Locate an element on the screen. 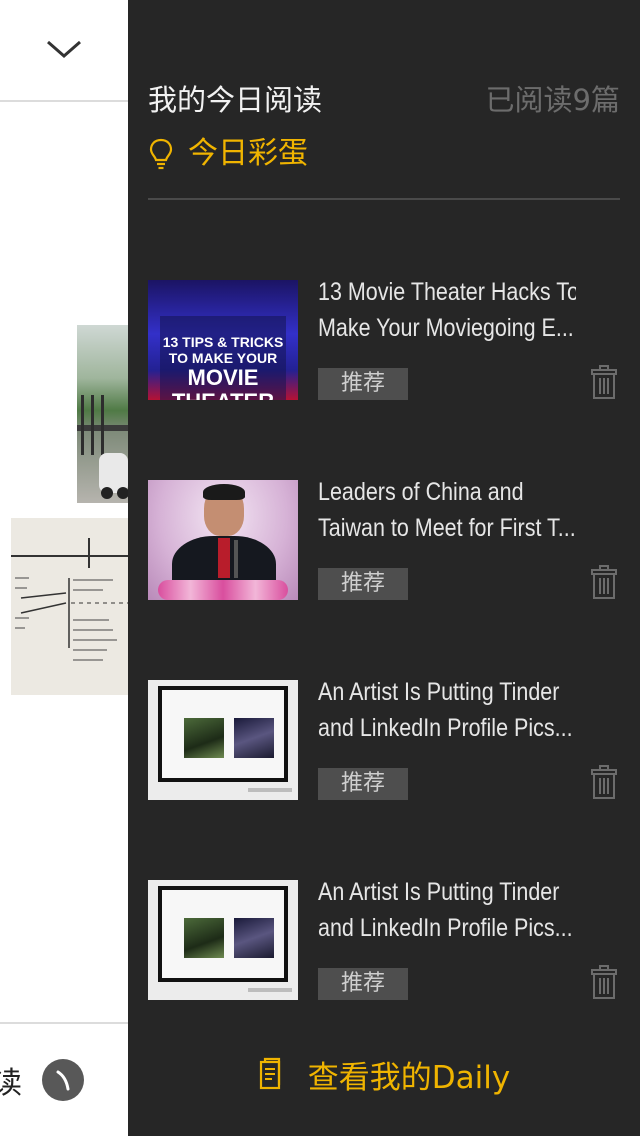 The height and width of the screenshot is (1136, 640). chevron-down-icon is located at coordinates (64, 48).